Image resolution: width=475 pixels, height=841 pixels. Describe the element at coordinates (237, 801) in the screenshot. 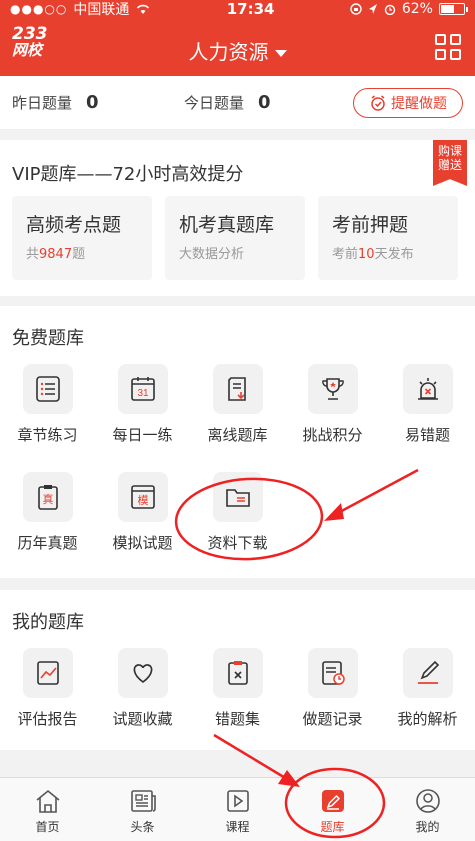

I see `play-icon` at that location.